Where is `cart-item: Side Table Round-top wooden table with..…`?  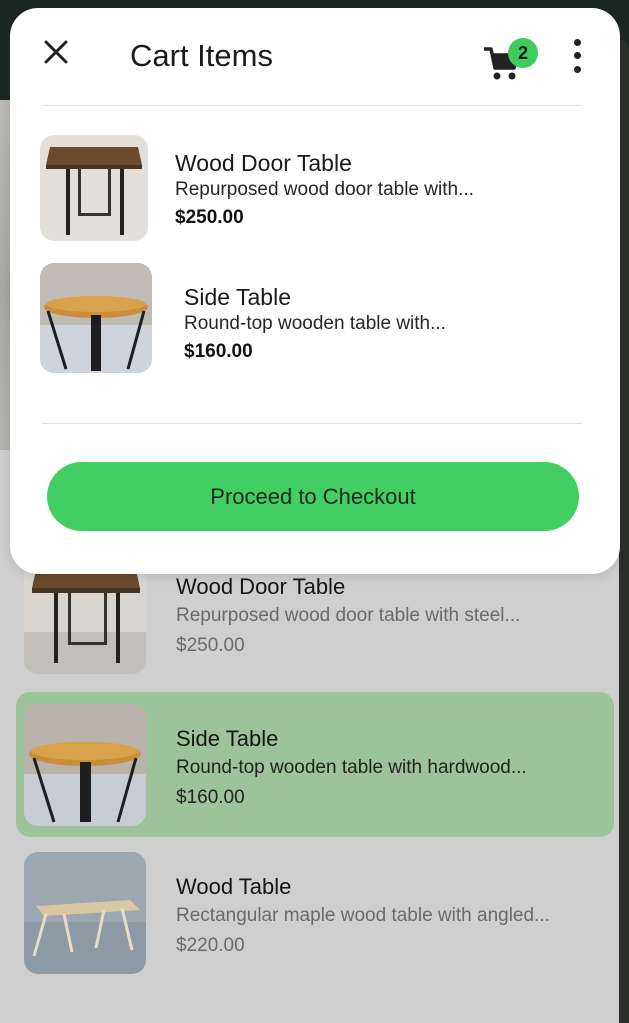 cart-item: Side Table Round-top wooden table with..… is located at coordinates (320, 318).